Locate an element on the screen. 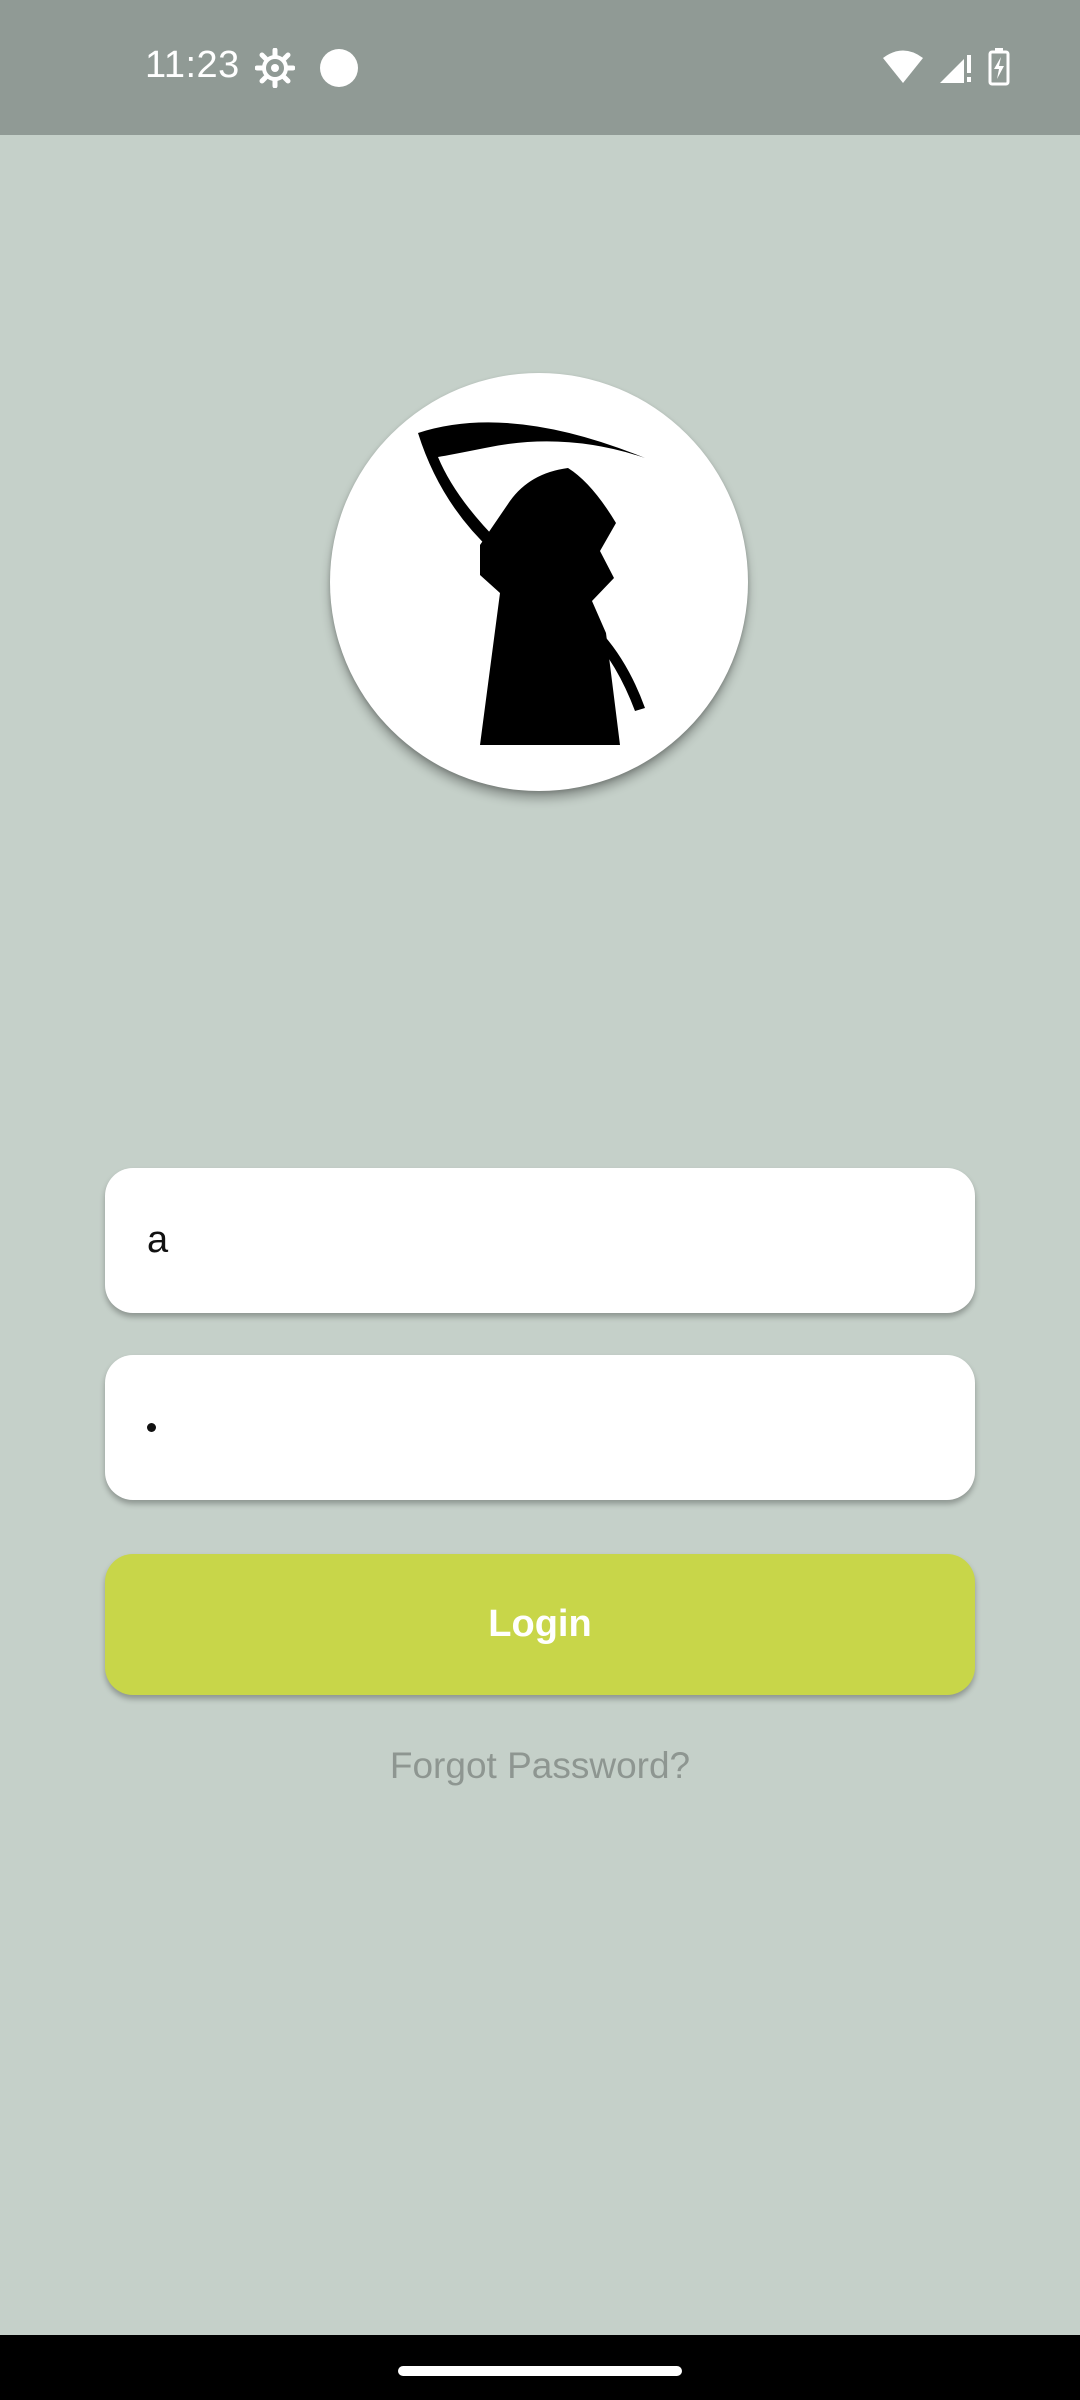 Image resolution: width=1080 pixels, height=2400 pixels. notification-dot-icon is located at coordinates (339, 70).